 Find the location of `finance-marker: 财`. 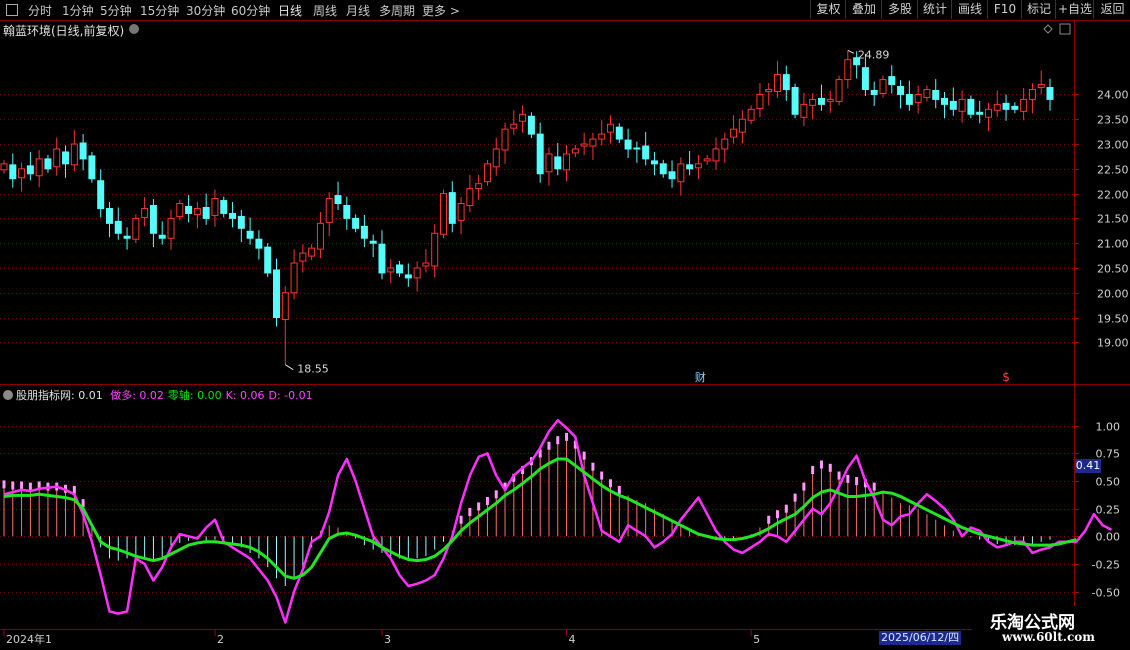

finance-marker: 财 is located at coordinates (700, 377).